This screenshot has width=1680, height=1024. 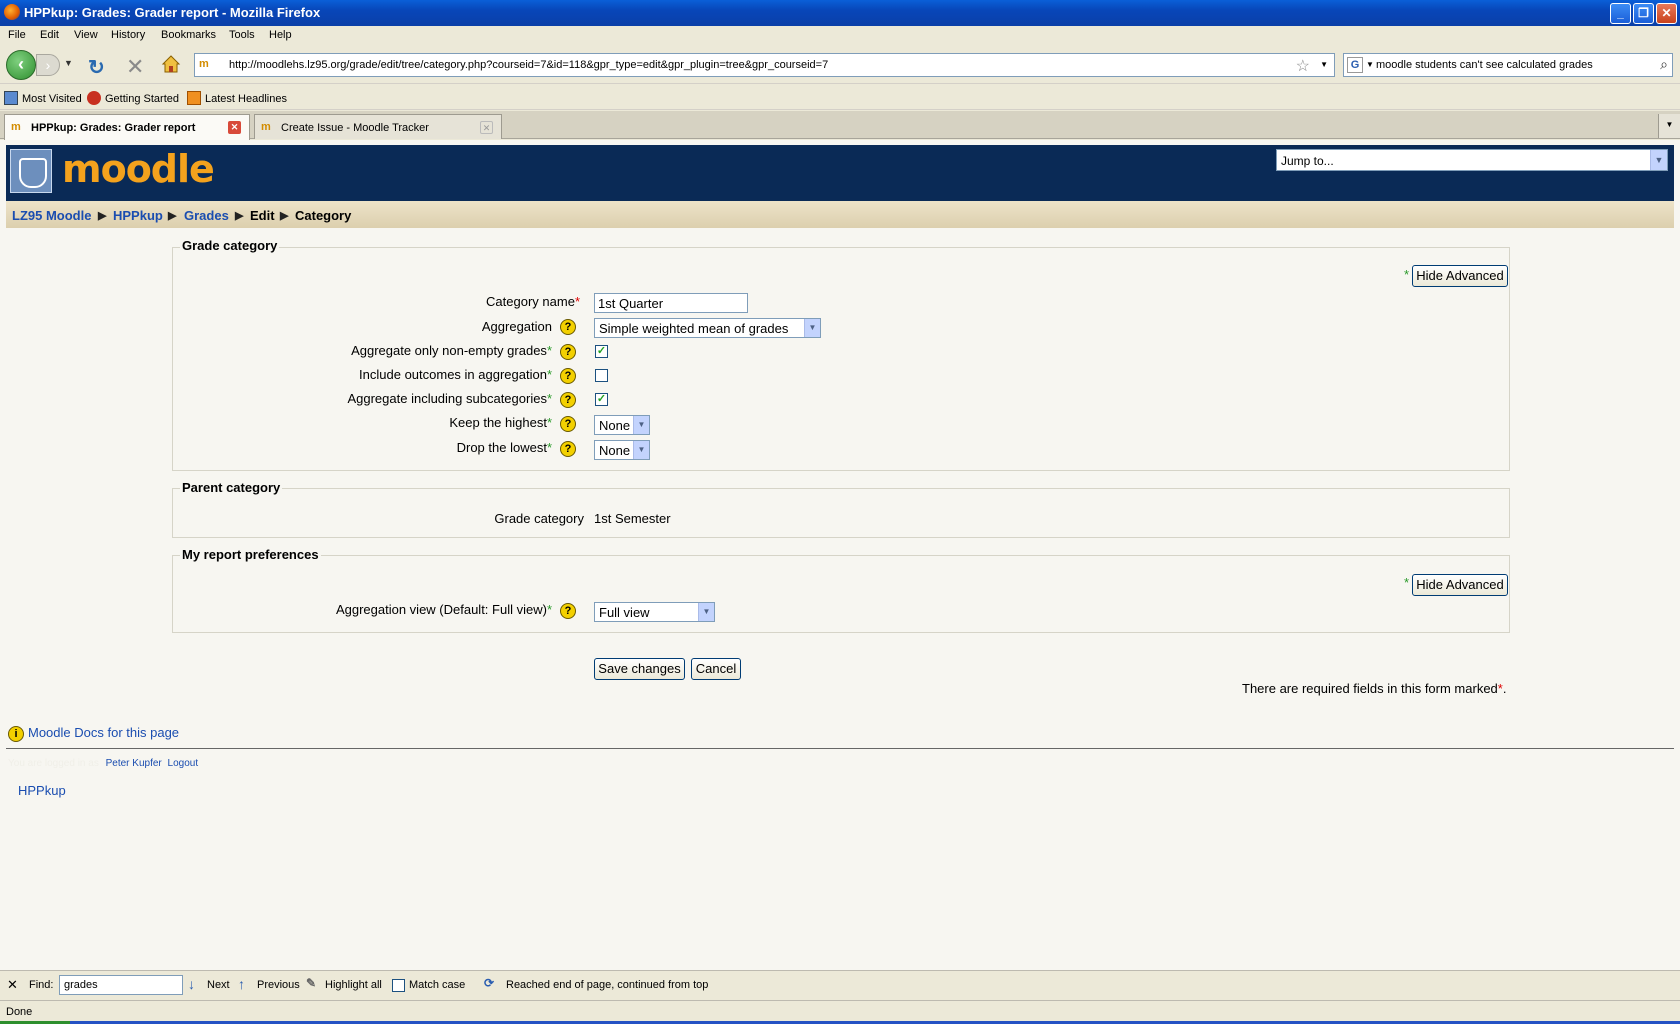 What do you see at coordinates (68, 63) in the screenshot?
I see `history-dropdown-icon: ▼` at bounding box center [68, 63].